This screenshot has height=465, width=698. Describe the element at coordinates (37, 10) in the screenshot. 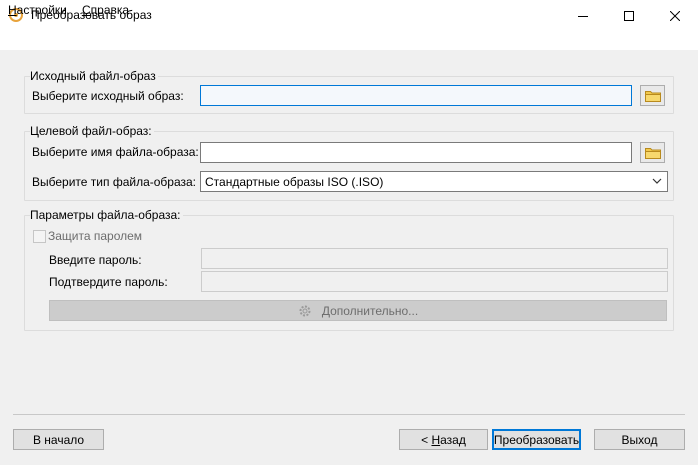

I see `menu-settings: Настройки` at that location.